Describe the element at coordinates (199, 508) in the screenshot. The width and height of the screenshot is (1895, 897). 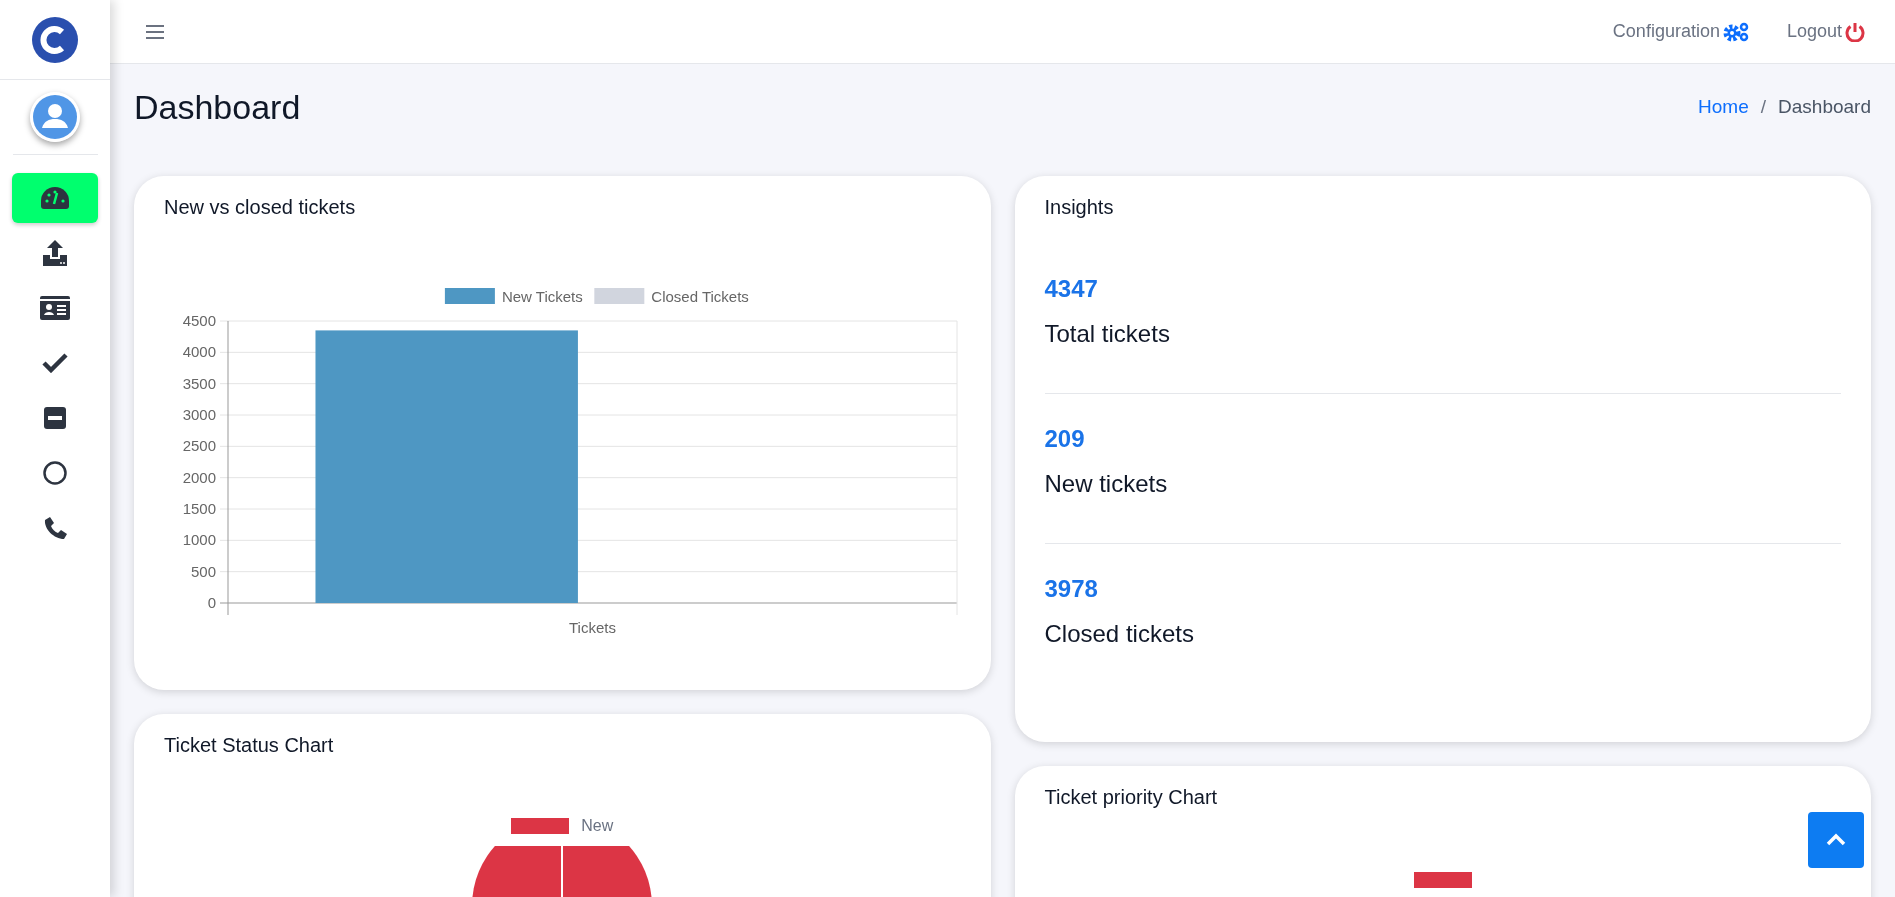
I see `axis-tick-label: 1500` at that location.